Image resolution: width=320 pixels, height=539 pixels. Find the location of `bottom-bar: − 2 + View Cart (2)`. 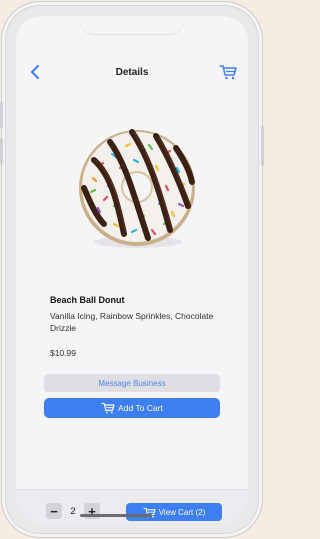

bottom-bar: − 2 + View Cart (2) is located at coordinates (132, 506).